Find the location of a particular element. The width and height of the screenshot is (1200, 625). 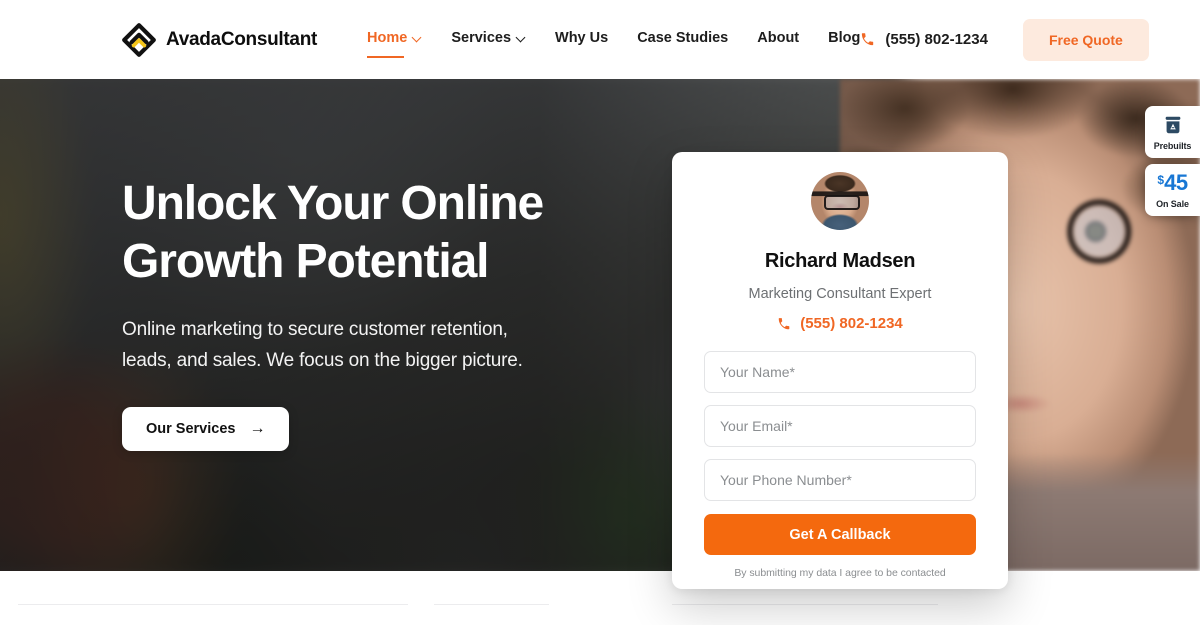

card-phone-link: (555) 802-1234 is located at coordinates (840, 323).